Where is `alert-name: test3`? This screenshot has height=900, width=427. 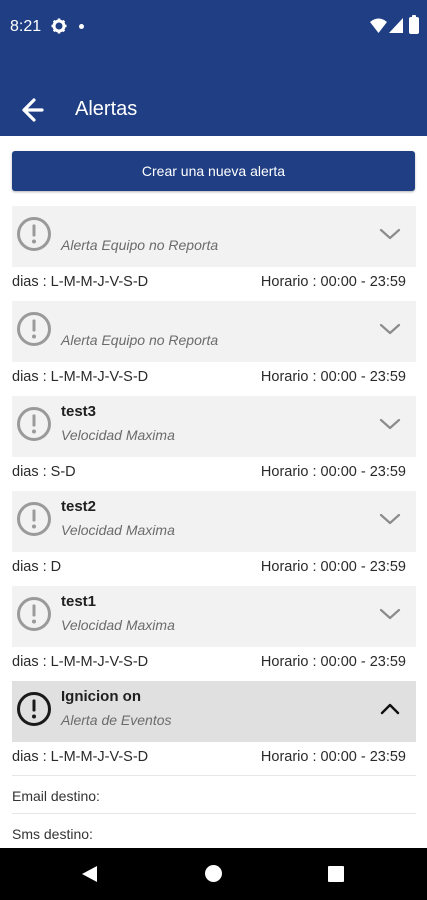
alert-name: test3 is located at coordinates (79, 411).